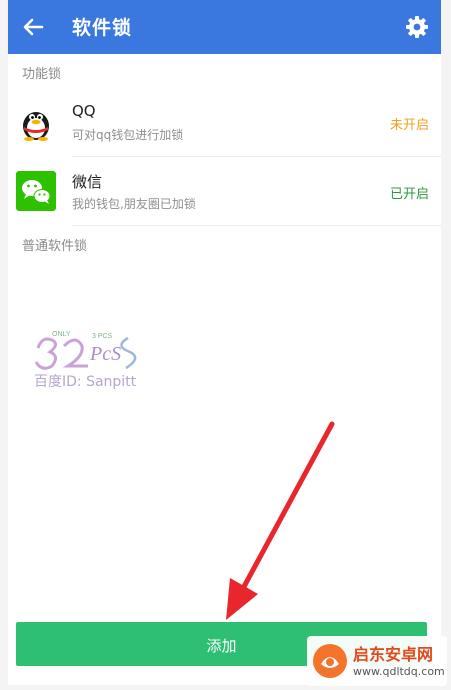 This screenshot has width=451, height=690. What do you see at coordinates (224, 27) in the screenshot?
I see `app-bar: 软件锁` at bounding box center [224, 27].